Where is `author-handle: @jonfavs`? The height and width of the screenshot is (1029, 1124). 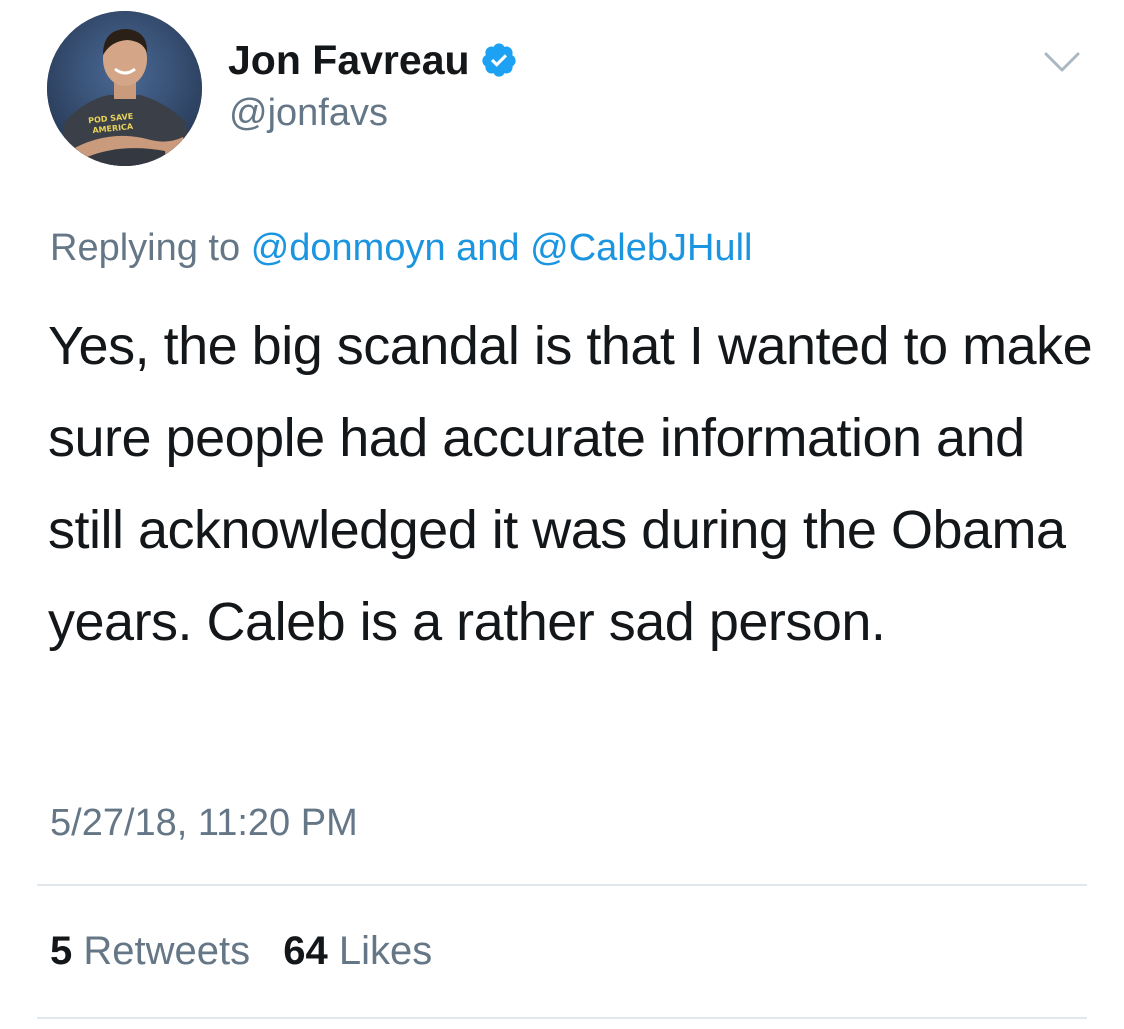
author-handle: @jonfavs is located at coordinates (308, 113).